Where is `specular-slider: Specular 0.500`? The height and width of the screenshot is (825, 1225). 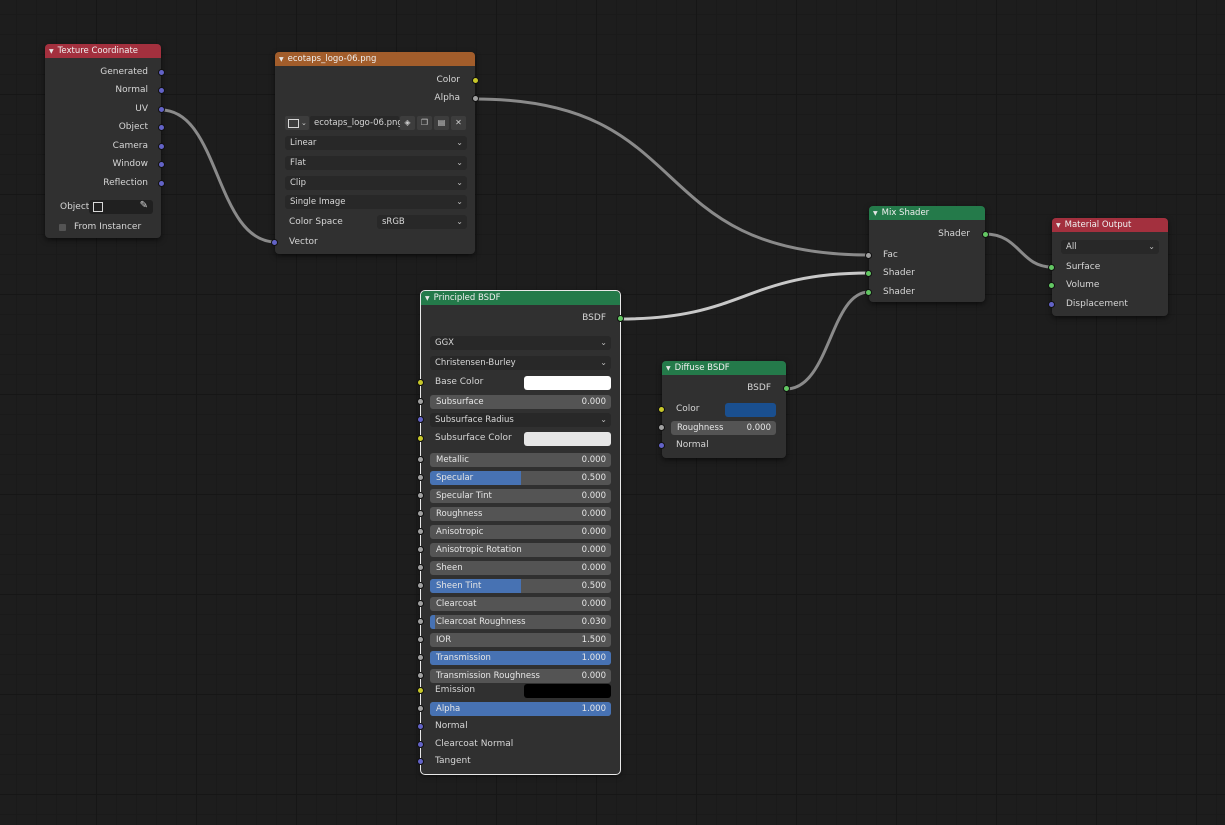 specular-slider: Specular 0.500 is located at coordinates (520, 478).